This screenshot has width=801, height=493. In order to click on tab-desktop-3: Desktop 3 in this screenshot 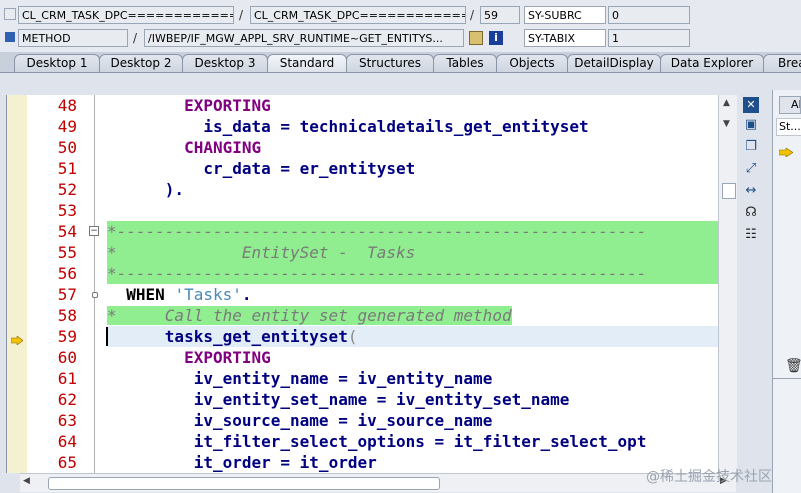, I will do `click(225, 63)`.